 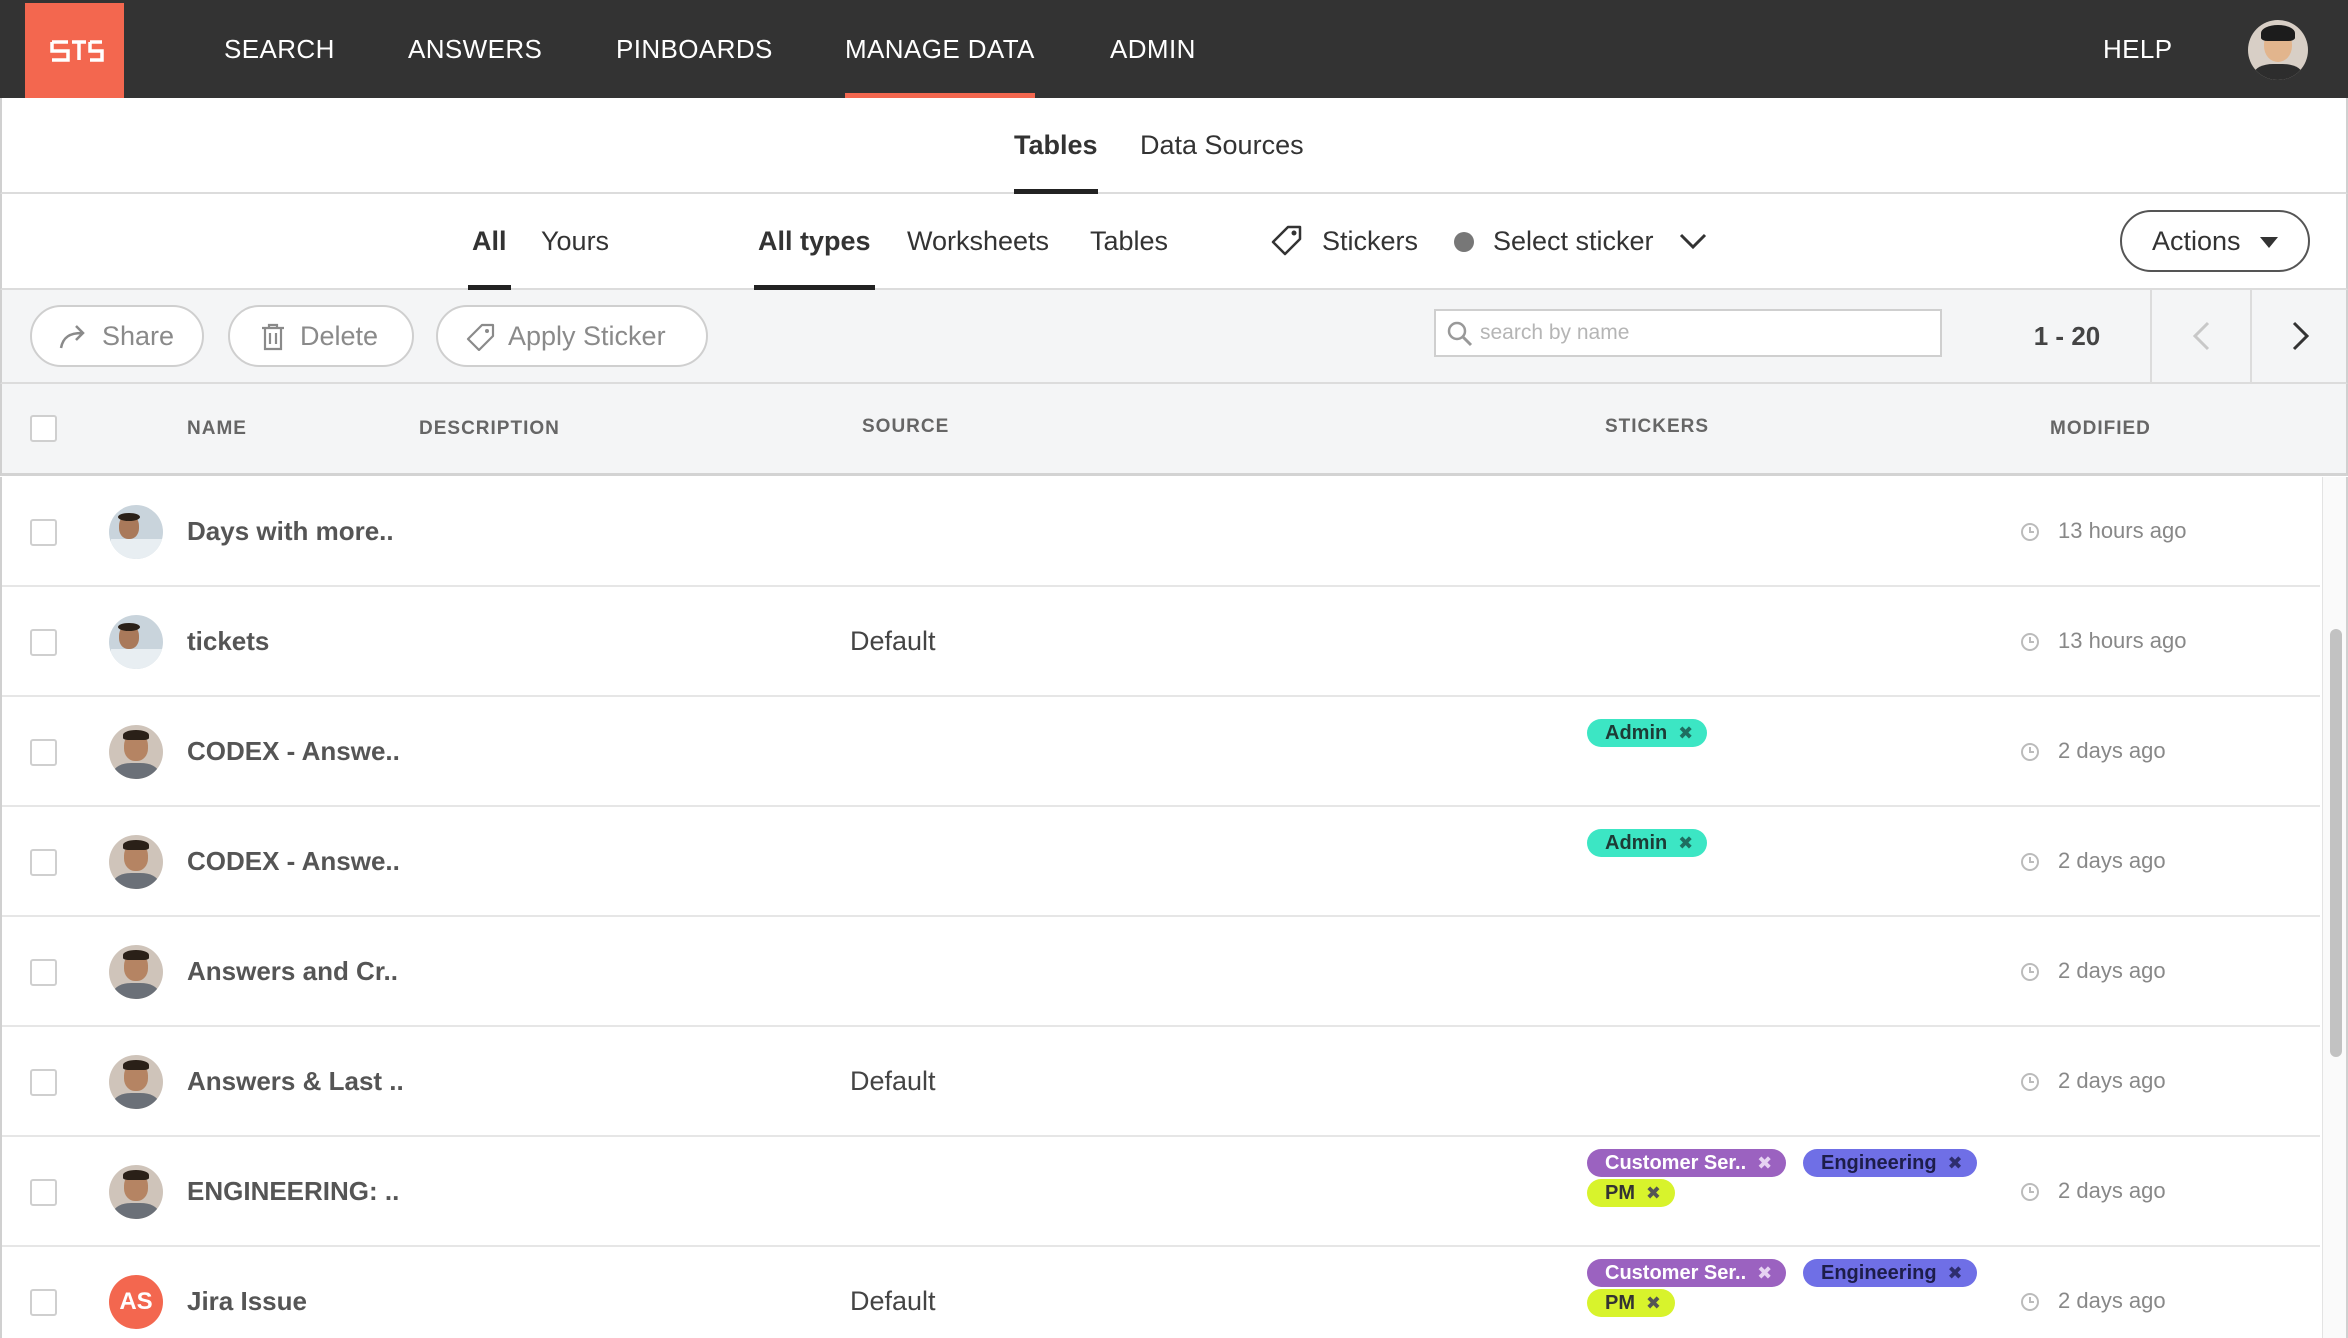 What do you see at coordinates (2196, 241) in the screenshot?
I see `actions-label: Actions` at bounding box center [2196, 241].